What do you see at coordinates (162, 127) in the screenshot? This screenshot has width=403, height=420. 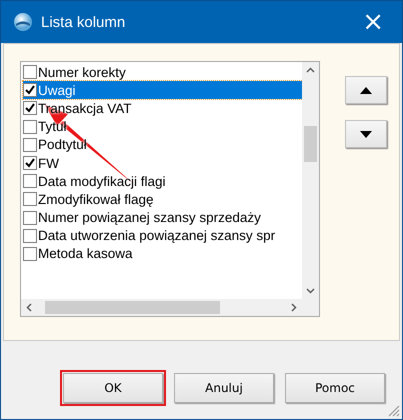 I see `list-item: Tytuł` at bounding box center [162, 127].